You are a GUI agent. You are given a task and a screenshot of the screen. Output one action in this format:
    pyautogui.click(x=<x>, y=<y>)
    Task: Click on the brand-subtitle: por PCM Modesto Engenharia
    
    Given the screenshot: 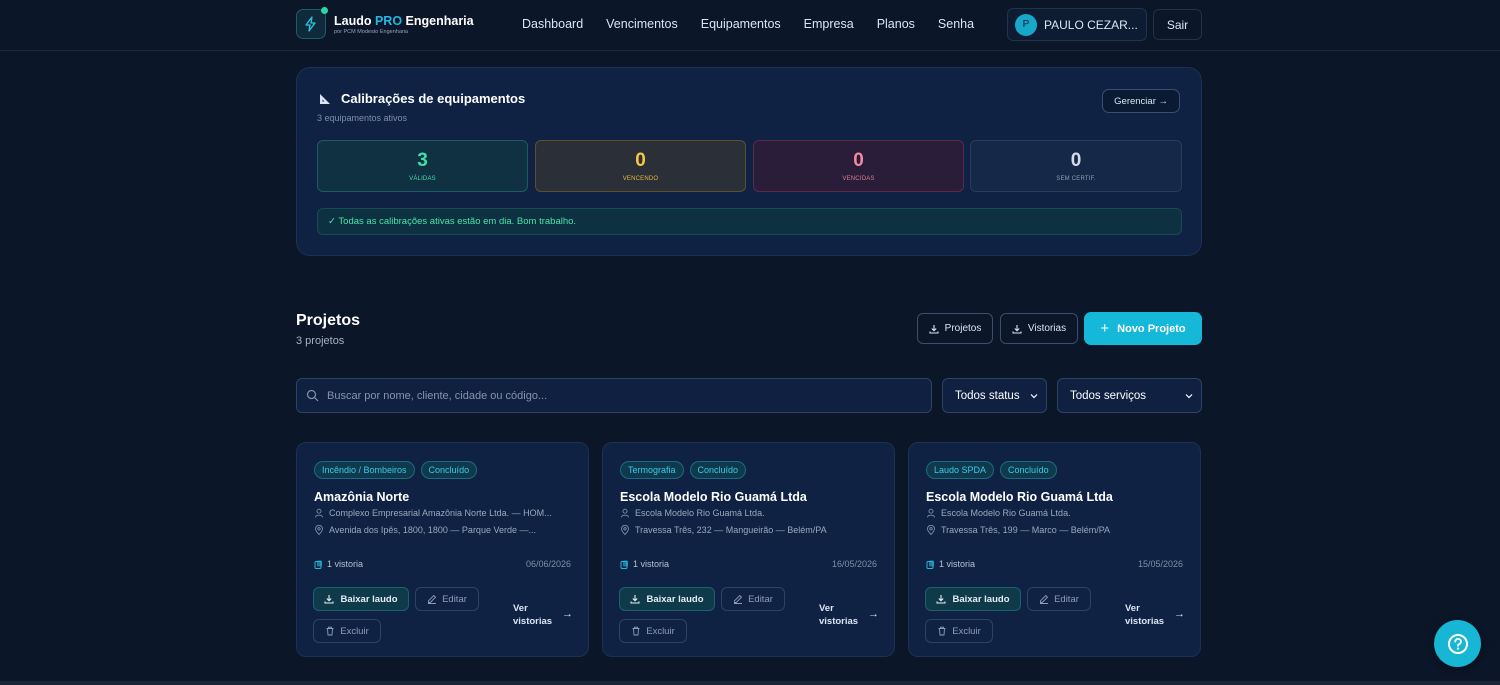 What is the action you would take?
    pyautogui.click(x=371, y=31)
    